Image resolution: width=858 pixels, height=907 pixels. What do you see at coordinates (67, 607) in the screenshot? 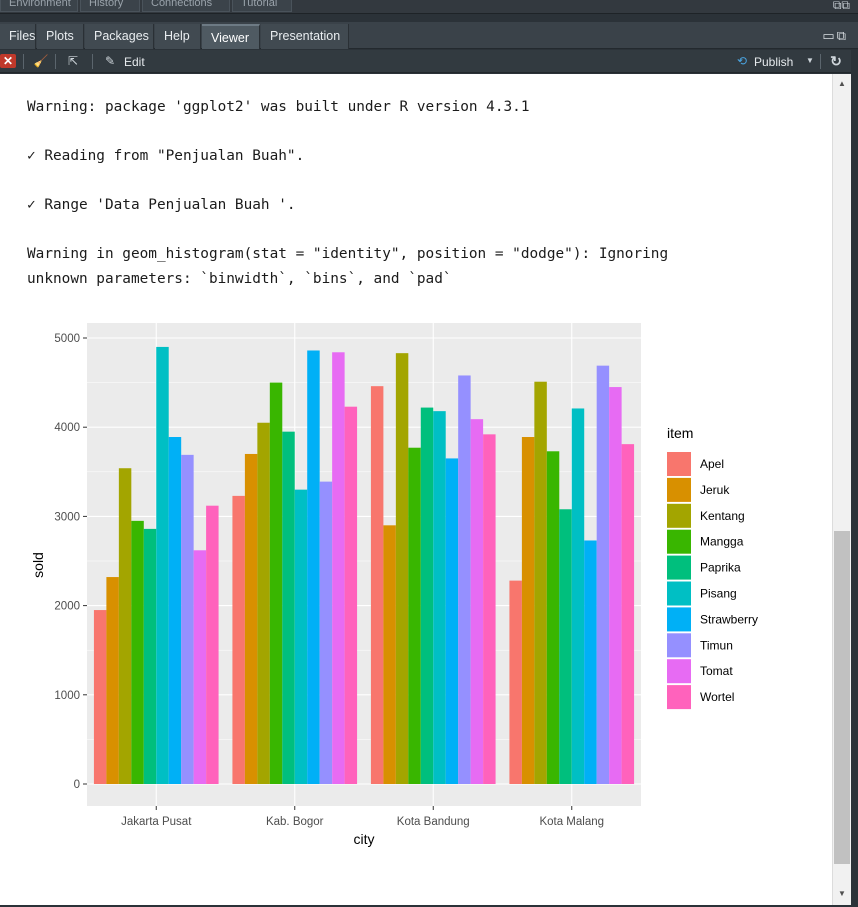
I see `y-tick-label: 2000` at bounding box center [67, 607].